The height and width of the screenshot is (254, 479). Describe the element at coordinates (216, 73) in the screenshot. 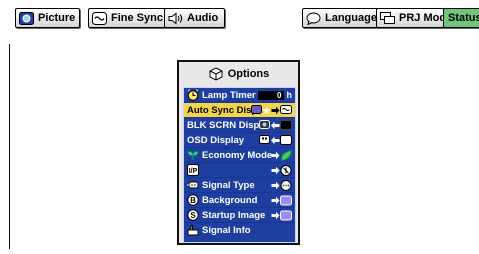

I see `options-cube-icon` at that location.